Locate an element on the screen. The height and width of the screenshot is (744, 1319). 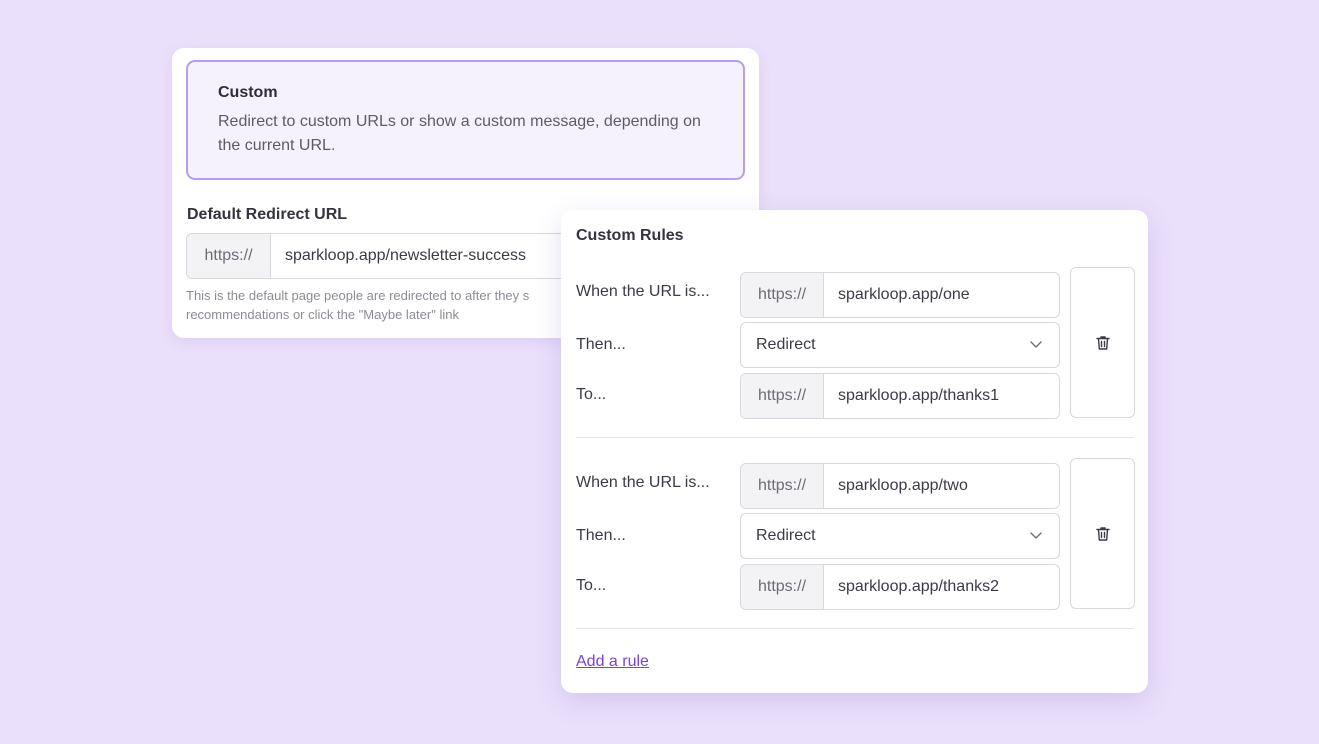
when-url-value: sparkloop.app/two is located at coordinates (941, 486).